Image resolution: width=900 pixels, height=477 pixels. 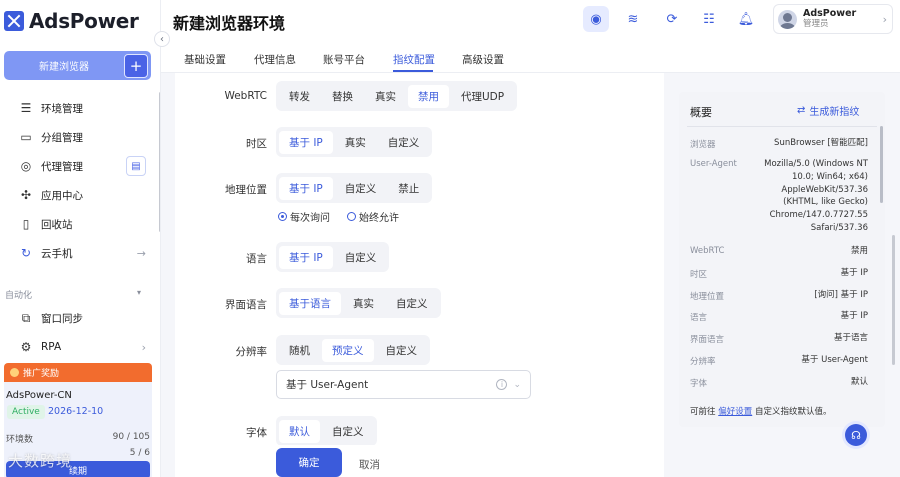 What do you see at coordinates (78, 372) in the screenshot?
I see `promo-banner: 推广奖励` at bounding box center [78, 372].